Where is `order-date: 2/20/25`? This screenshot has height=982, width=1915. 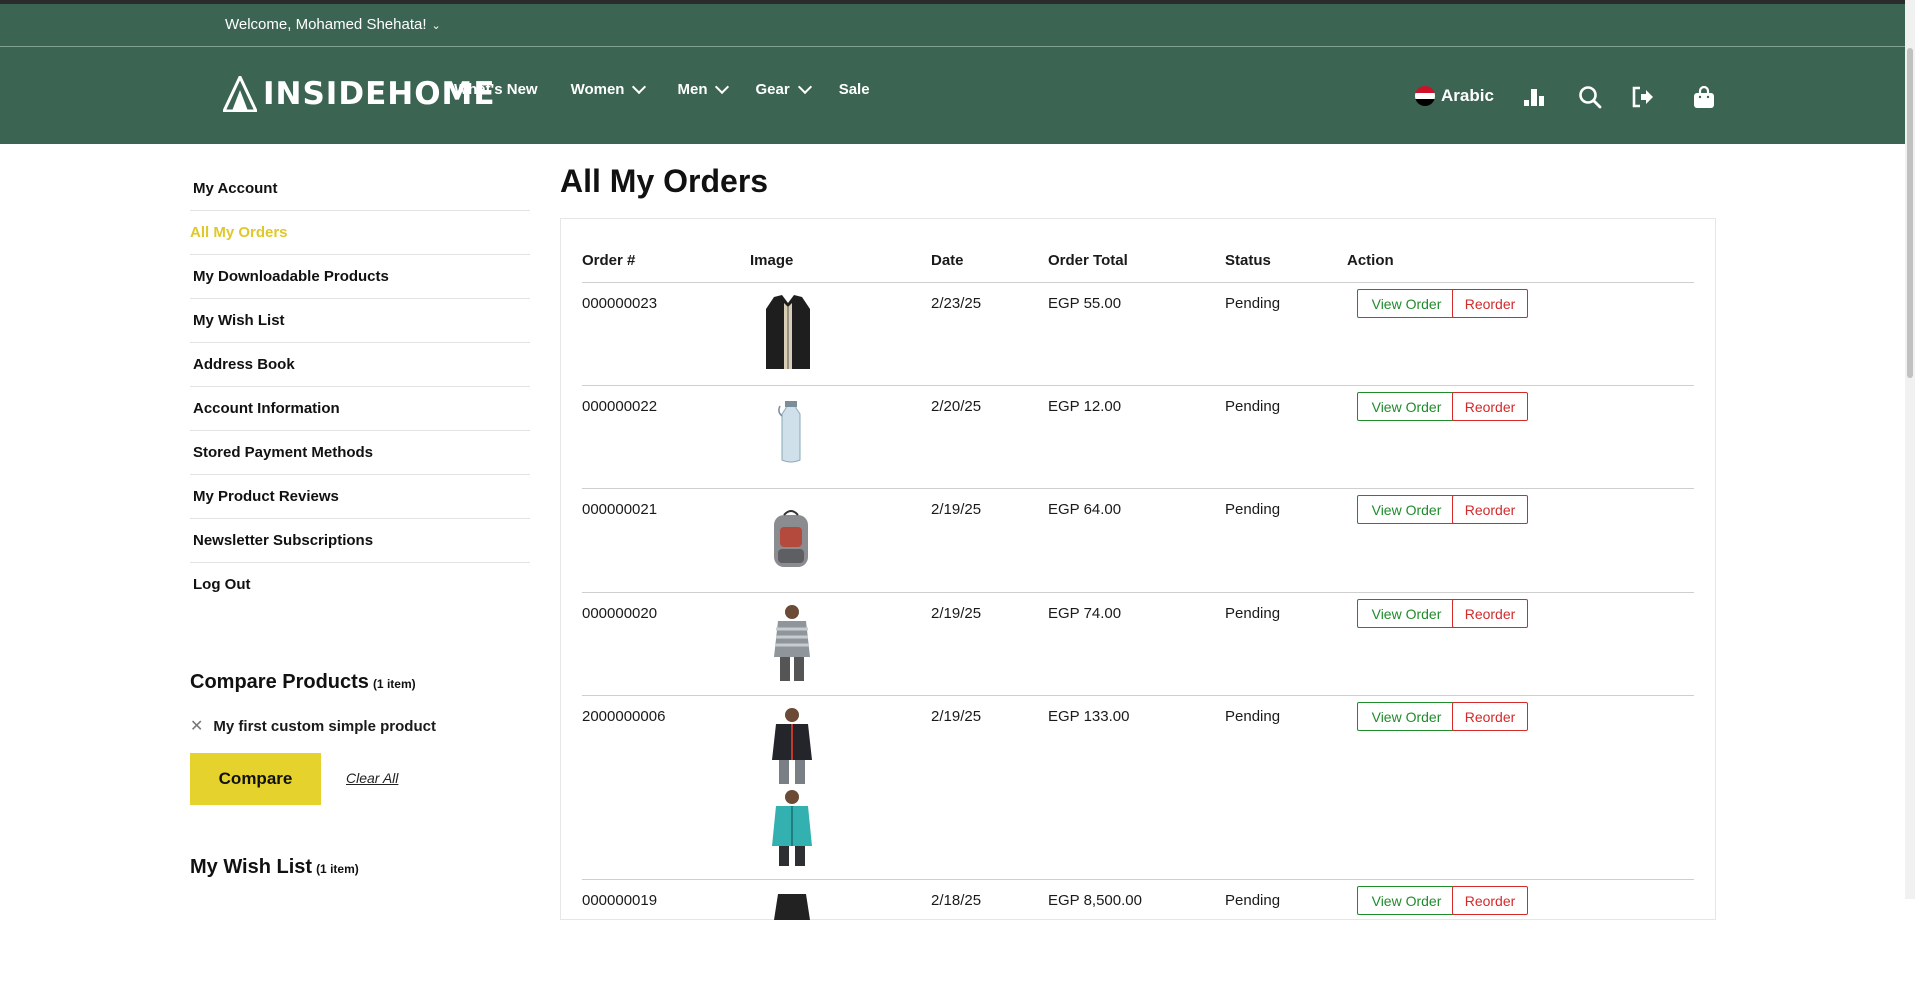 order-date: 2/20/25 is located at coordinates (956, 406).